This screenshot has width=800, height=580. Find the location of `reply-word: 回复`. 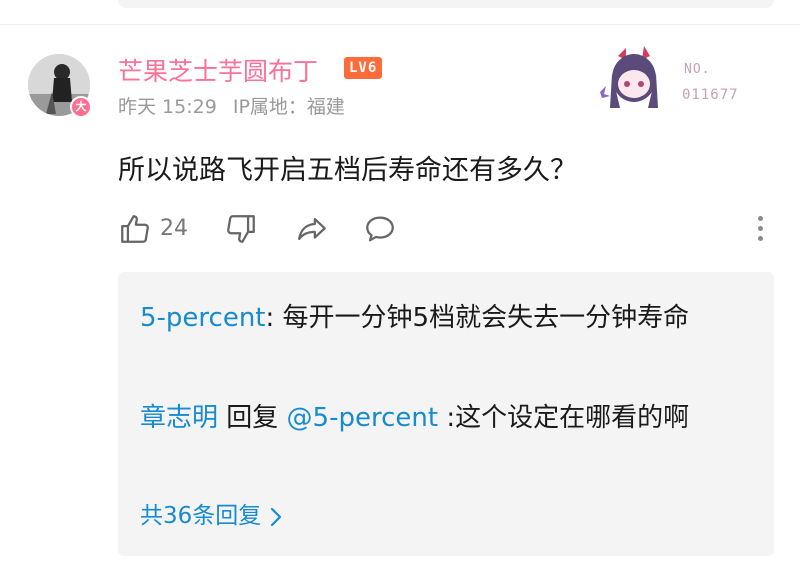

reply-word: 回复 is located at coordinates (252, 418).